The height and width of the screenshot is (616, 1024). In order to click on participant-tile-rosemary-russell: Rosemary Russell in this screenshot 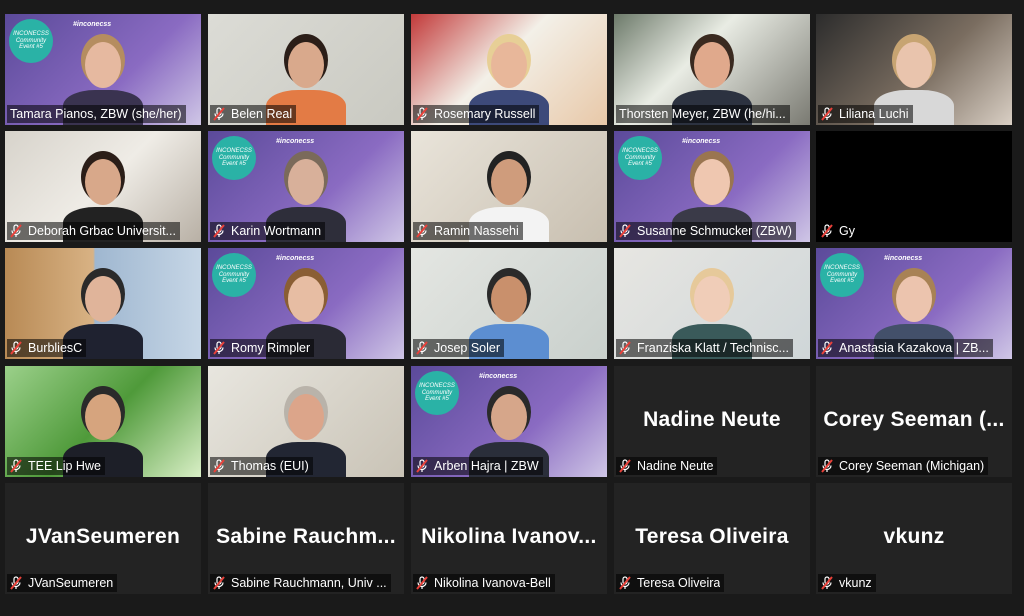, I will do `click(509, 69)`.